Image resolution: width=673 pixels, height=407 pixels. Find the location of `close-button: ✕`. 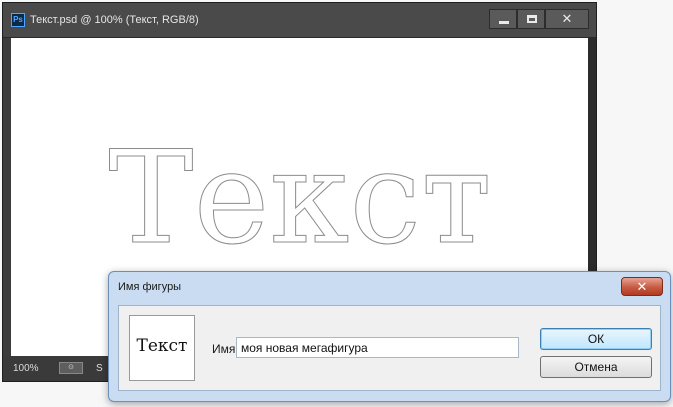

close-button: ✕ is located at coordinates (567, 19).